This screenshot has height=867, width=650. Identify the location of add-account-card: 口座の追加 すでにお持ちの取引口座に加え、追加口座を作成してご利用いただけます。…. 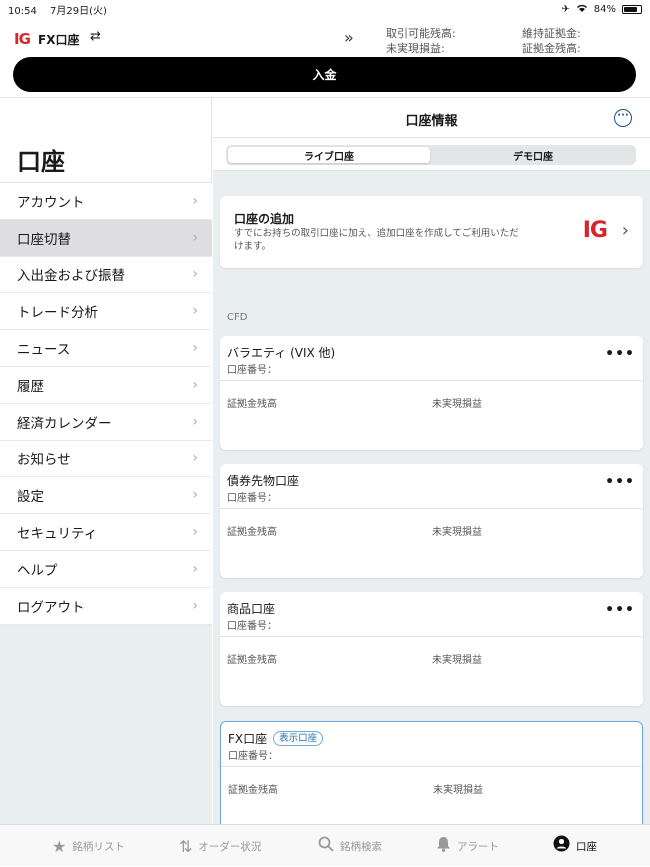
(431, 232).